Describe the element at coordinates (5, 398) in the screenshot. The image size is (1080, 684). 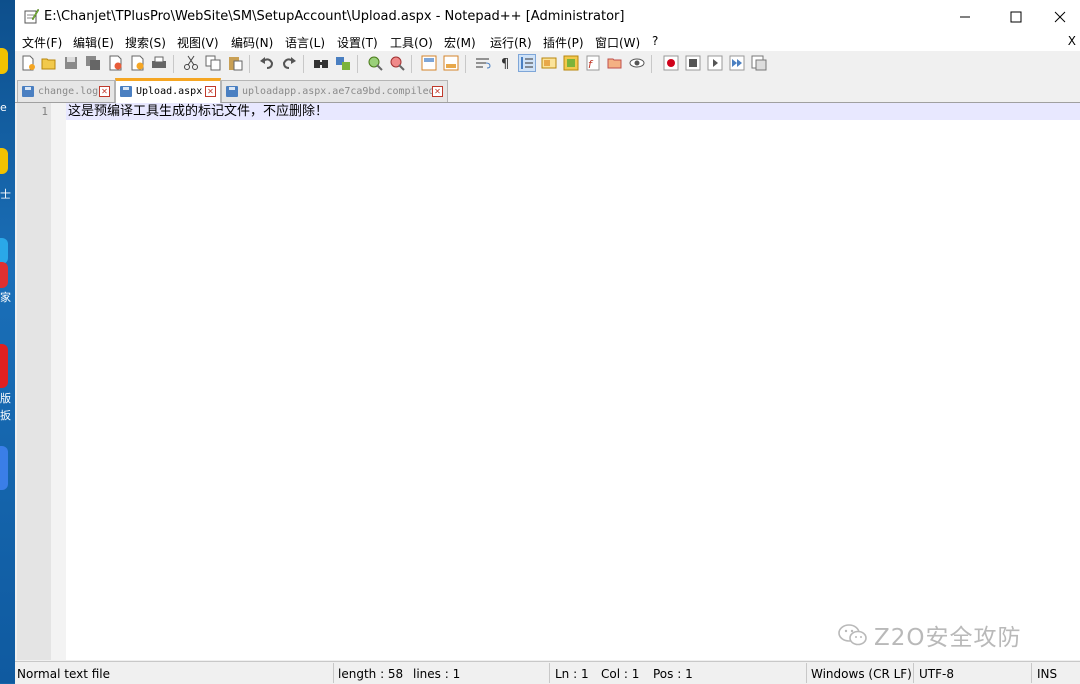
I see `desktop-label: 版` at that location.